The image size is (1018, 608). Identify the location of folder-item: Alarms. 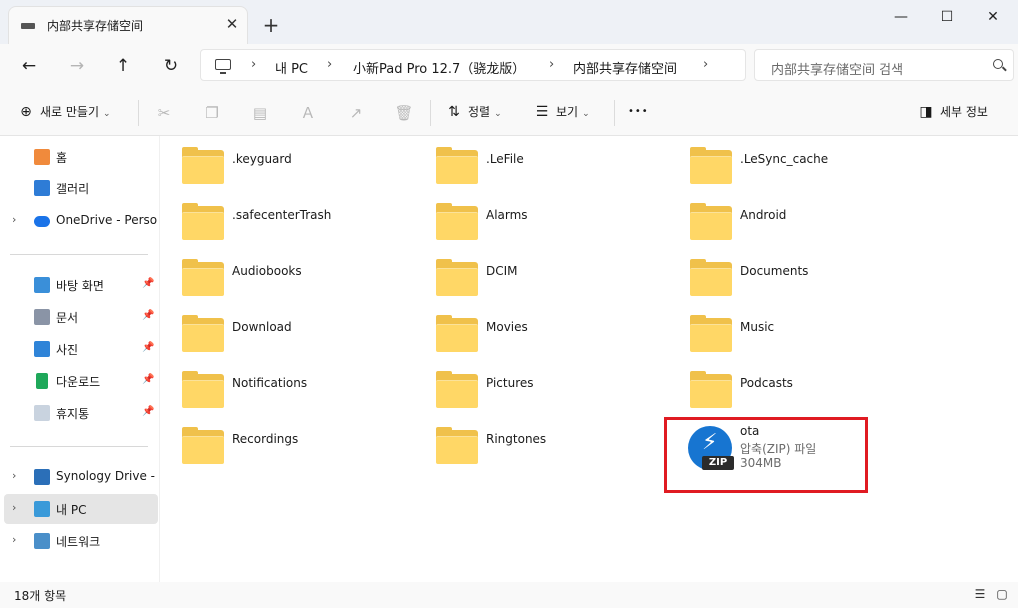
(539, 218).